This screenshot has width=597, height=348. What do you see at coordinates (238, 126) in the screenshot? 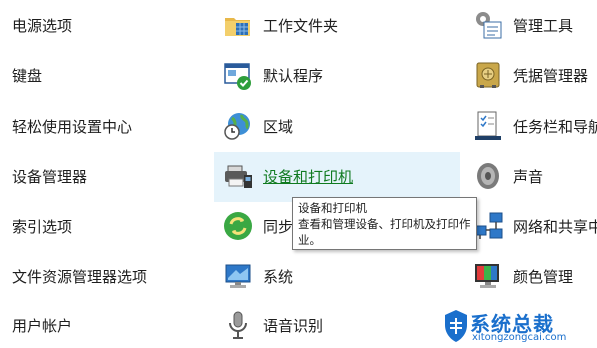
I see `globe-clock-icon` at bounding box center [238, 126].